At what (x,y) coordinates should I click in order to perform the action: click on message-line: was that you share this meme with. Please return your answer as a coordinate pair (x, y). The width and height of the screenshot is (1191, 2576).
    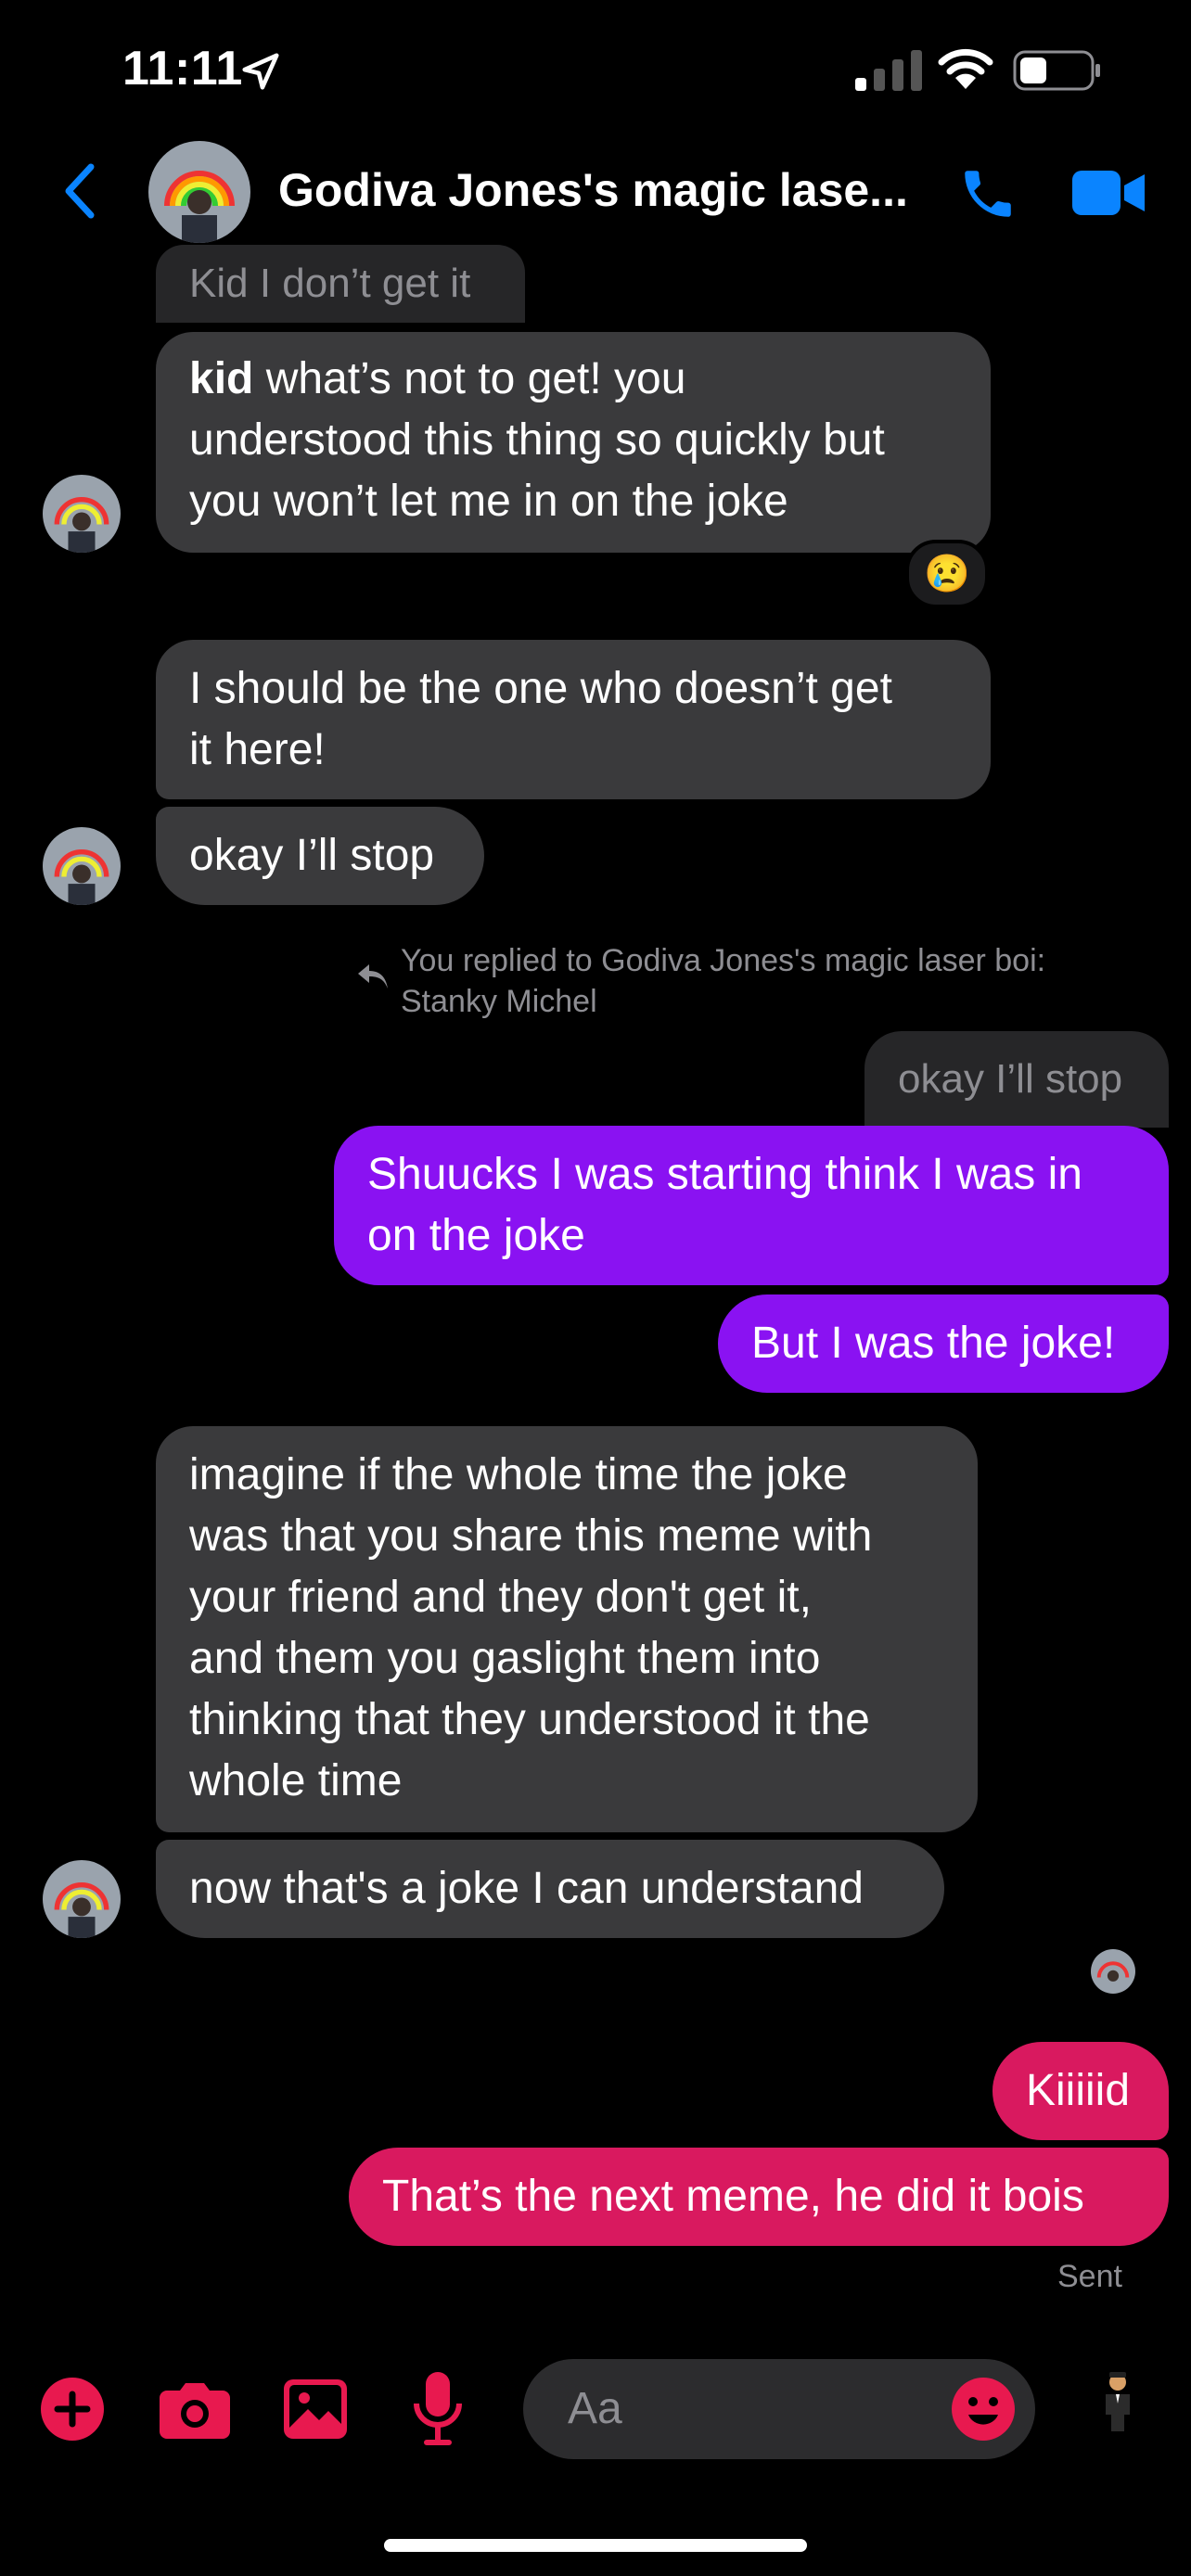
    Looking at the image, I should click on (531, 1536).